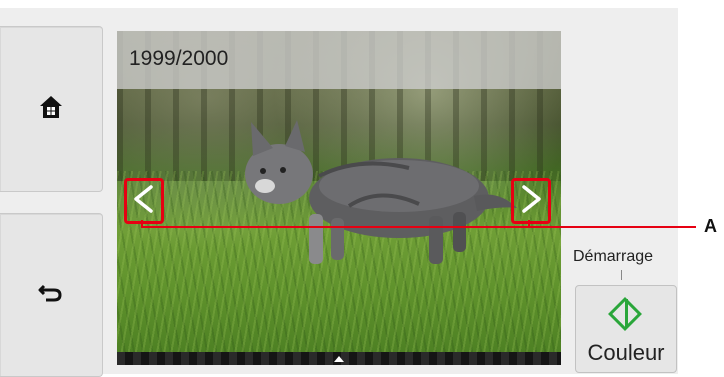 The image size is (724, 377). Describe the element at coordinates (418, 227) in the screenshot. I see `callout-line` at that location.